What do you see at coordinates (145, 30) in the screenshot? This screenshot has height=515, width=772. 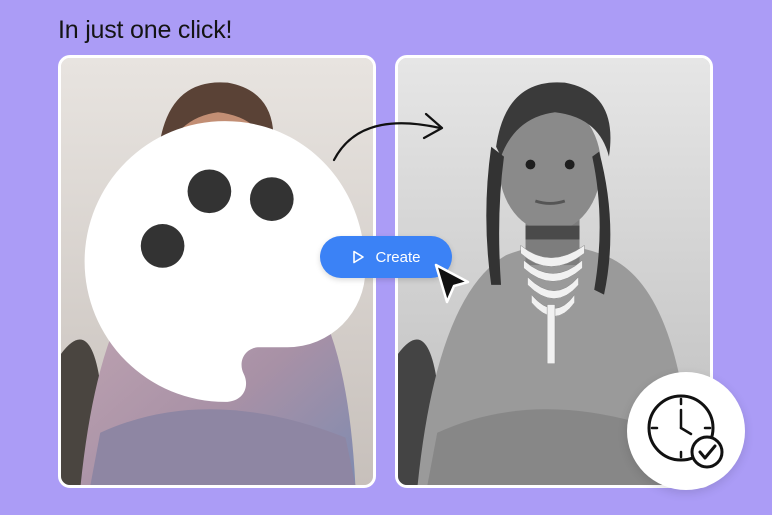 I see `headline: In just one click!` at bounding box center [145, 30].